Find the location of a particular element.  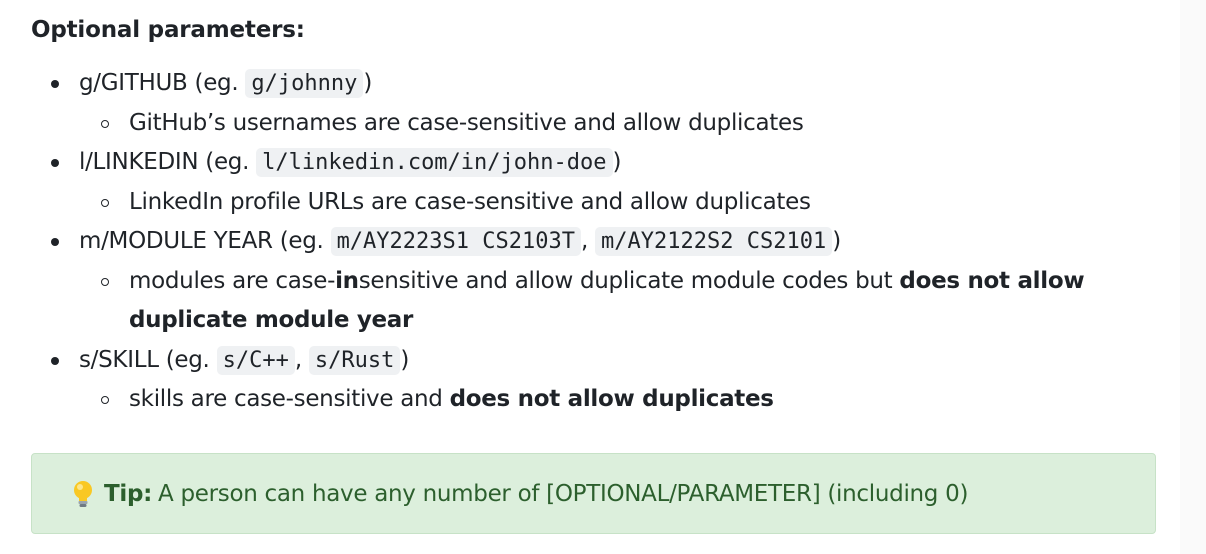

param-github-suffix: ) is located at coordinates (368, 83).